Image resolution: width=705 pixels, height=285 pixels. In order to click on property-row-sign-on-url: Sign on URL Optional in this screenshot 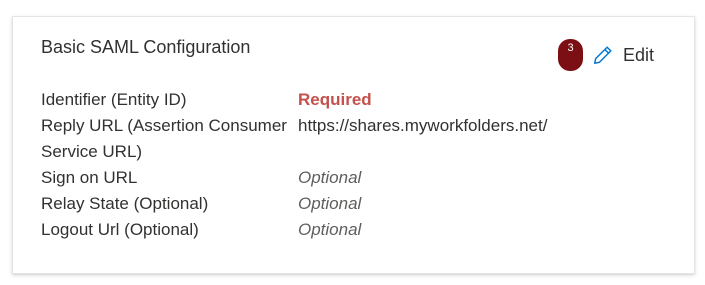, I will do `click(341, 178)`.